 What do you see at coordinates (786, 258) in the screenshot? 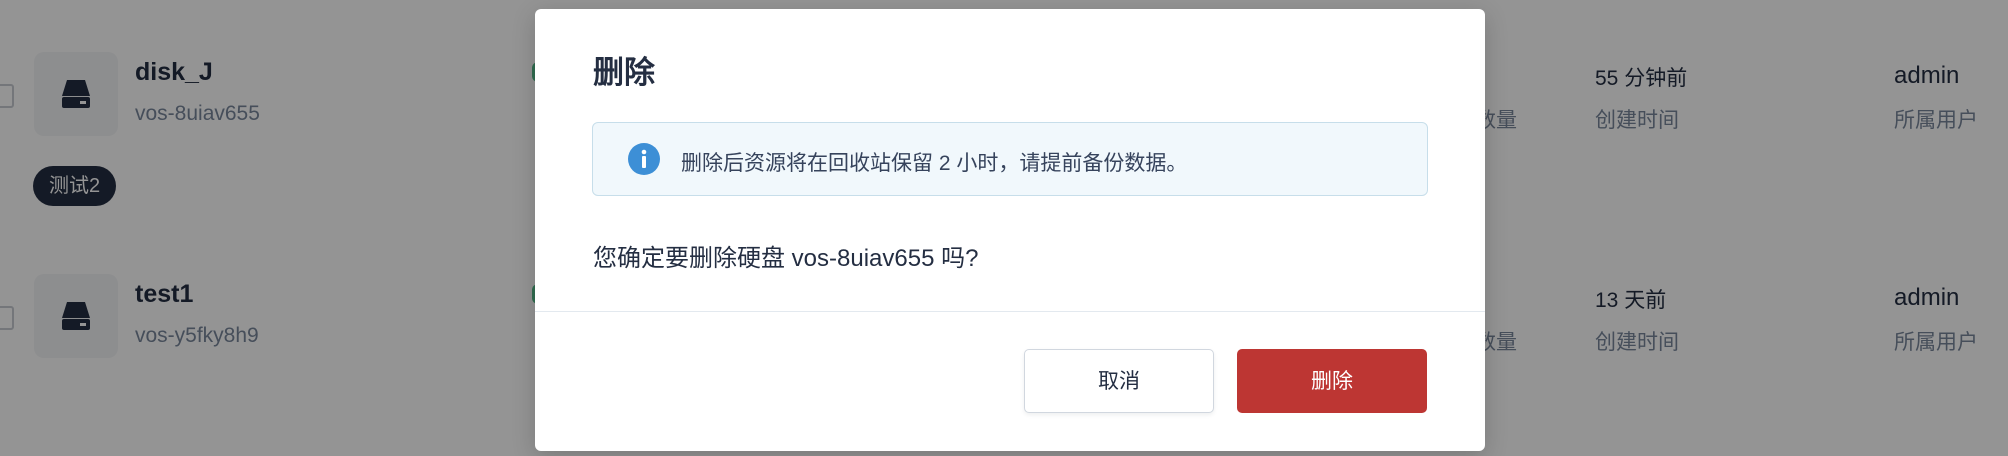
I see `confirm-message: 您确定要删除硬盘 vos-8uiav655 吗?` at bounding box center [786, 258].